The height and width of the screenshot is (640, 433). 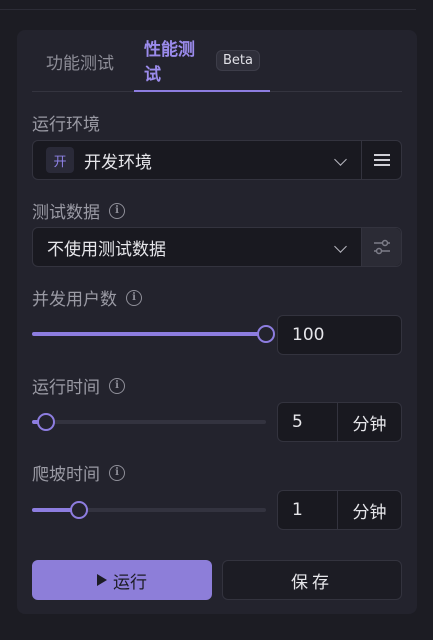 I want to click on ramp-time-label: 爬坡时间 i, so click(x=78, y=472).